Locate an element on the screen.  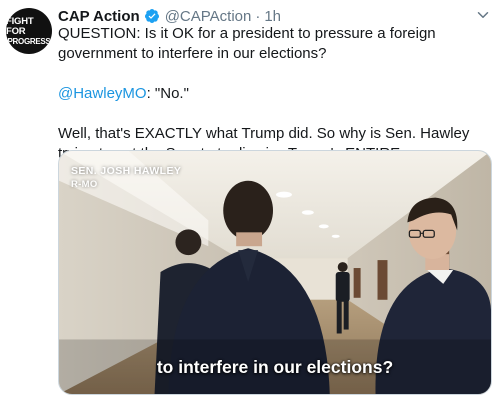
mention-link: @HawleyMO is located at coordinates (102, 93).